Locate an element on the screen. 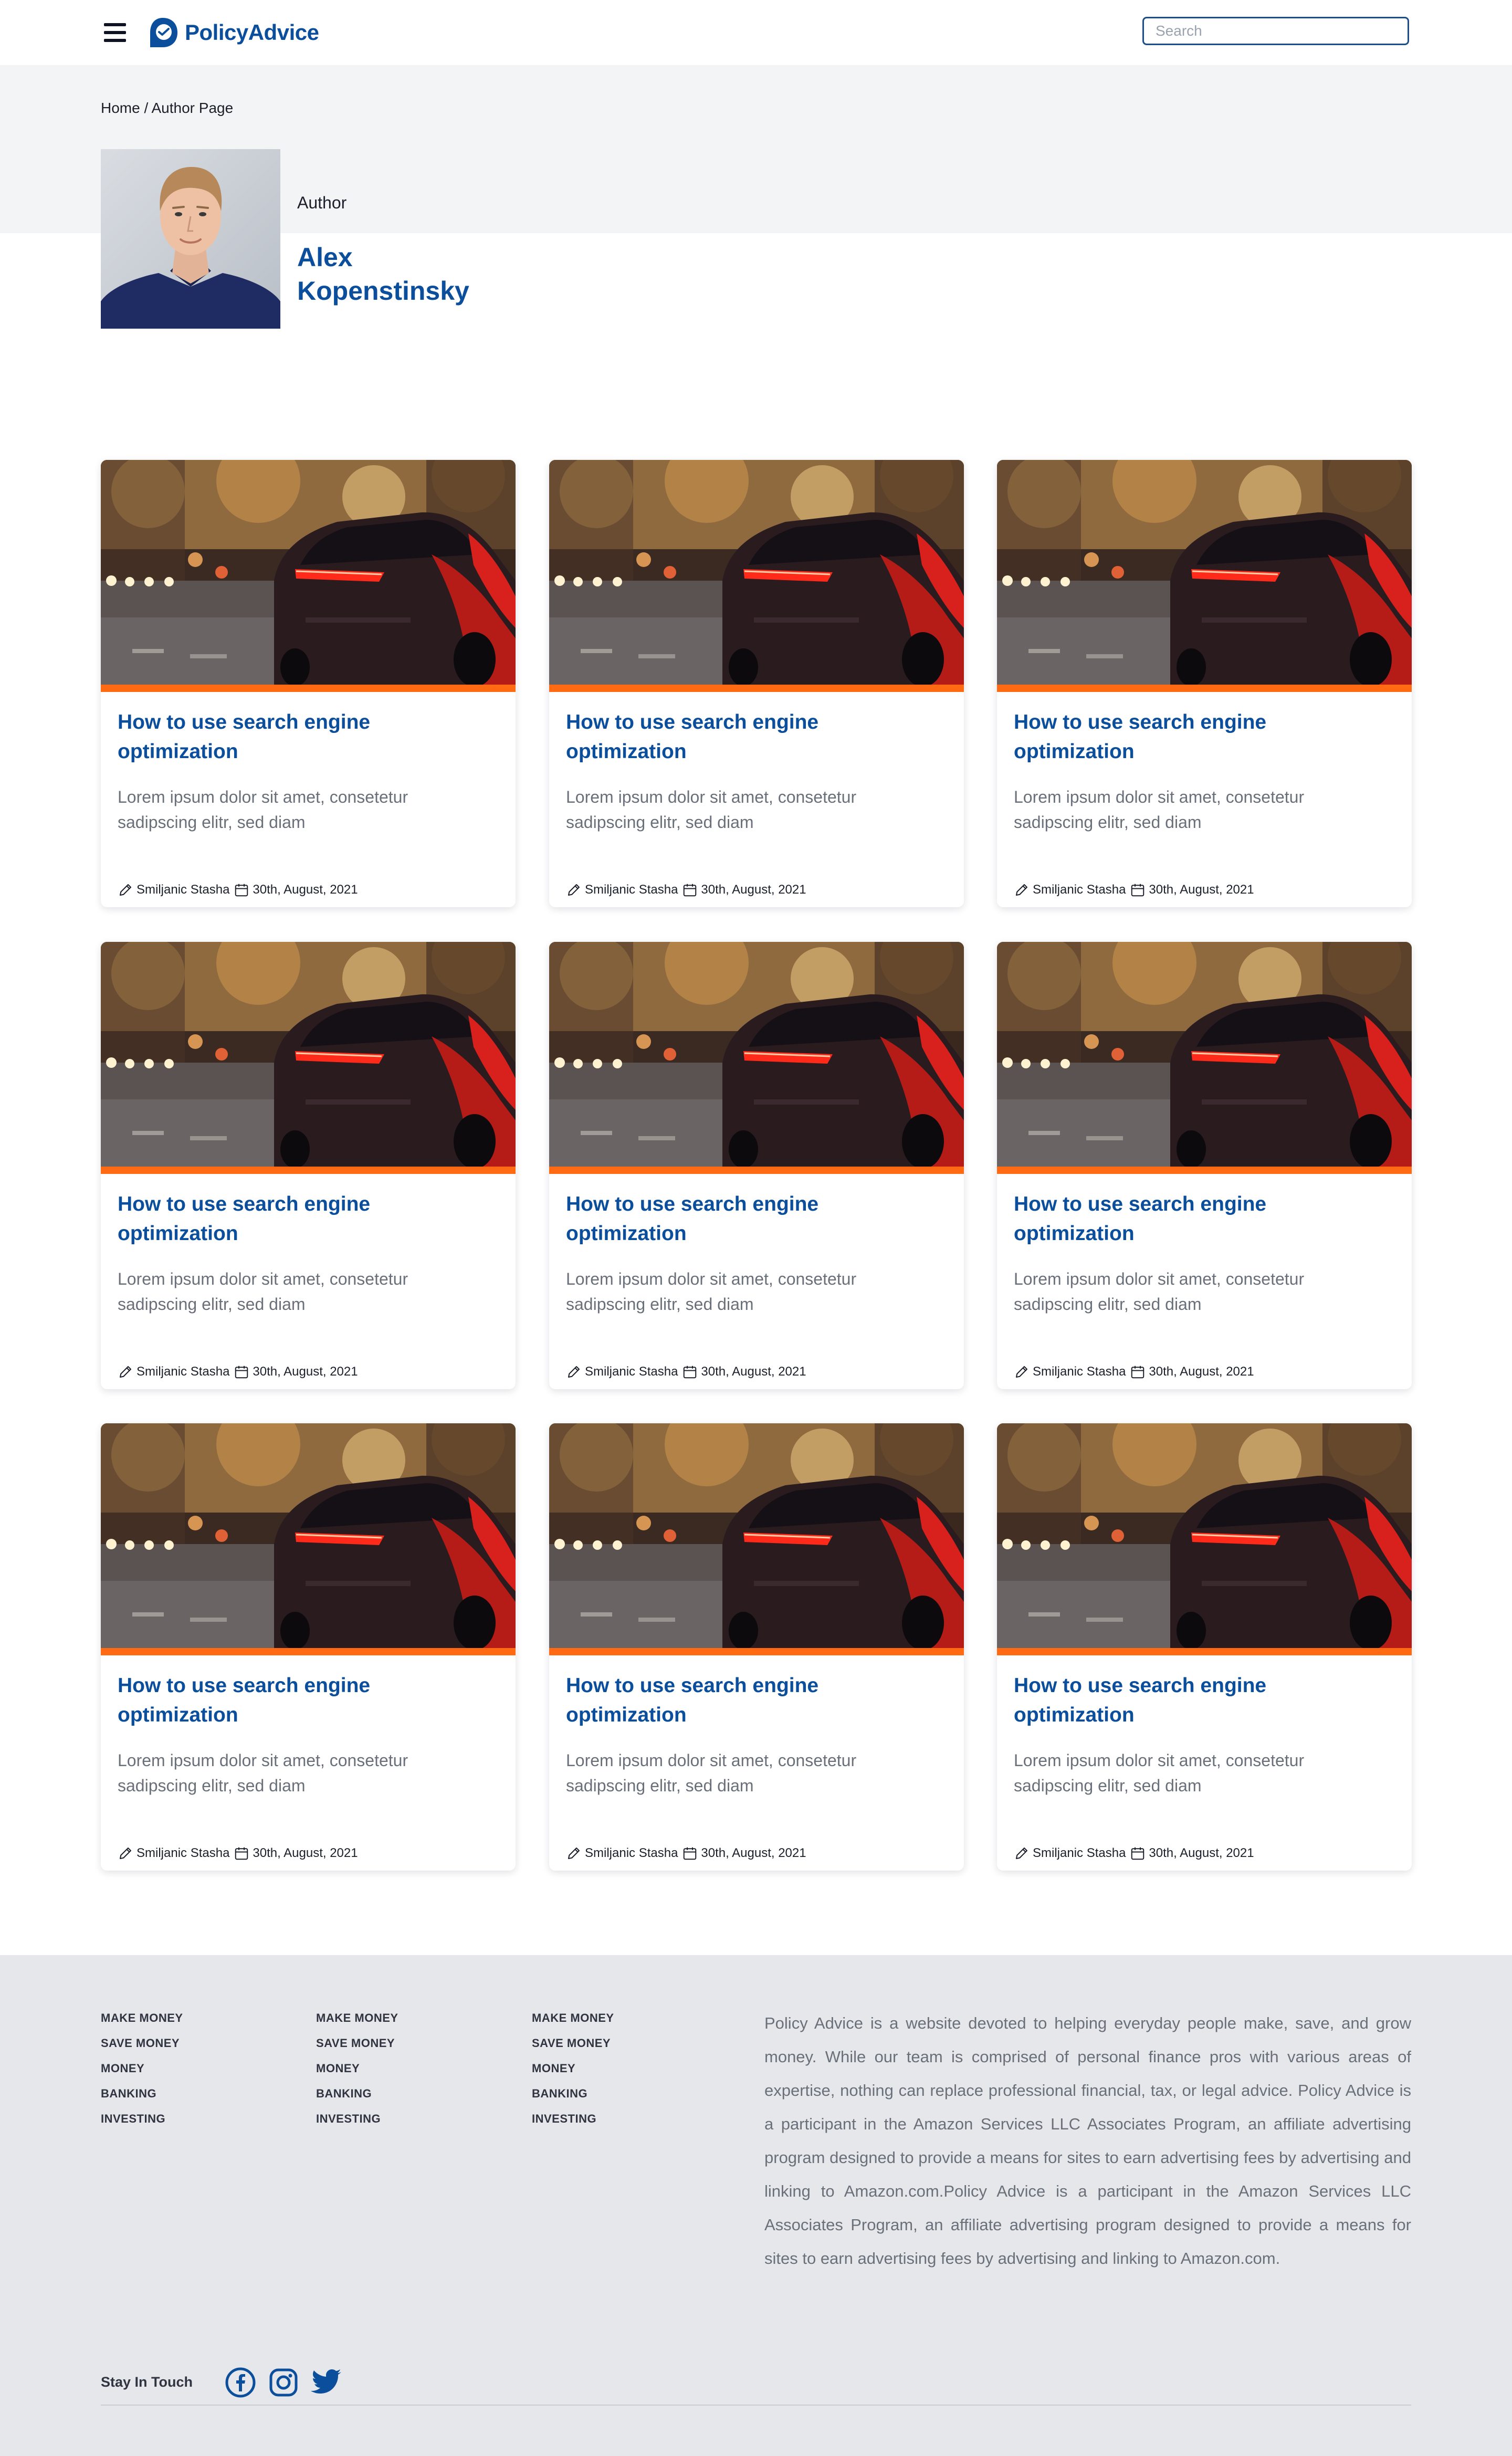  twitter-icon is located at coordinates (326, 2382).